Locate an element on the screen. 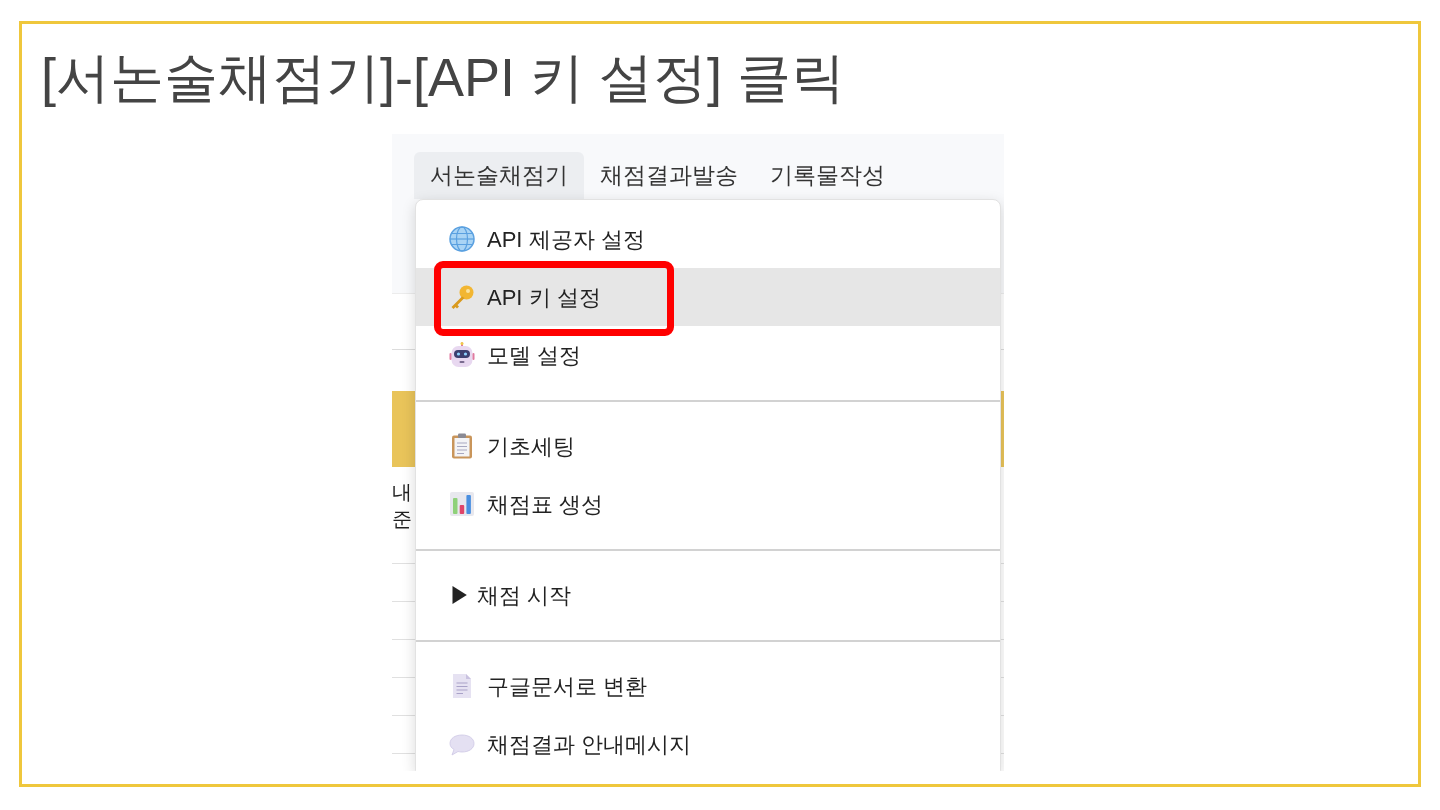  menu-tab: 기록물작성 is located at coordinates (827, 175).